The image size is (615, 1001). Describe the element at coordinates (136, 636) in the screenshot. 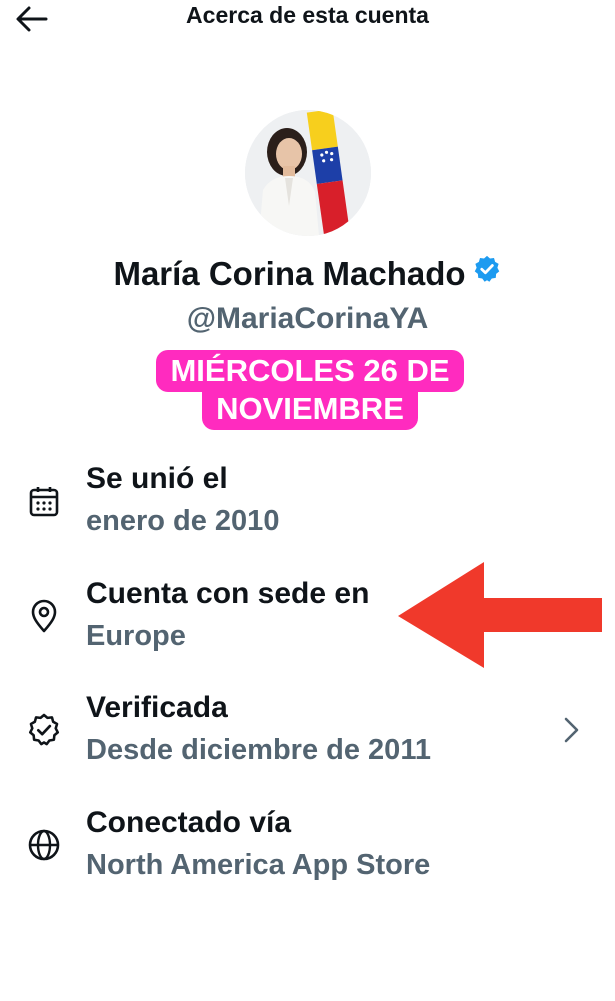

I see `based-in-value: Europe` at that location.